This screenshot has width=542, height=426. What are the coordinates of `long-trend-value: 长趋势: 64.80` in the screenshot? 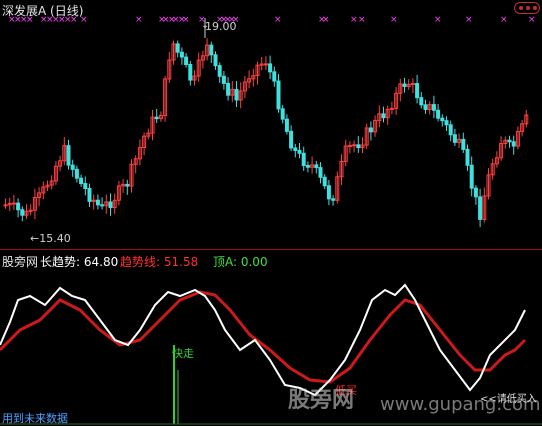 It's located at (79, 262).